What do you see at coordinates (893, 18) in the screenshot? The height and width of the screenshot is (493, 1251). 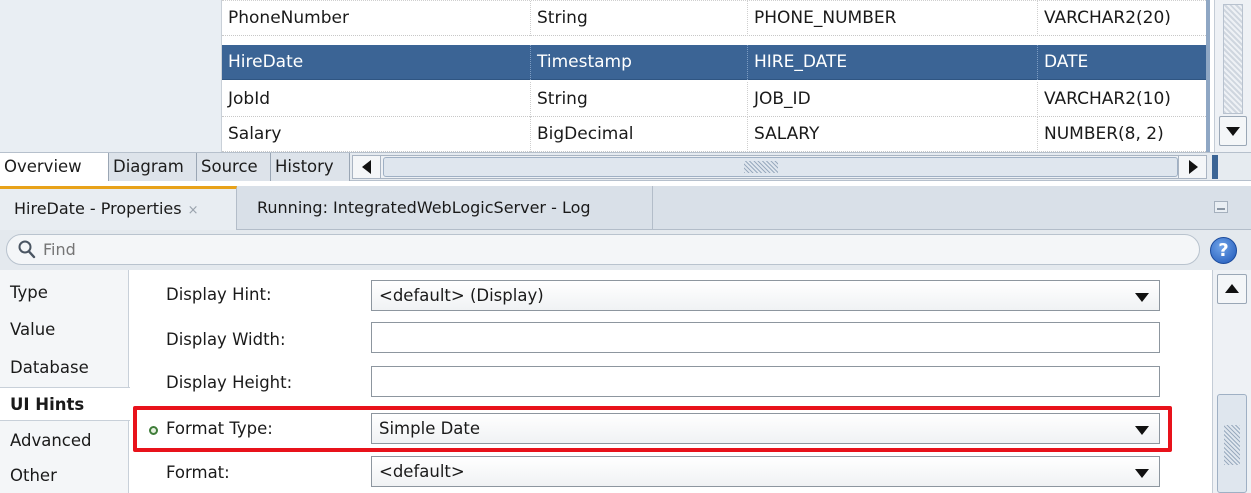 I see `column-name-cell: PHONE_NUMBER` at bounding box center [893, 18].